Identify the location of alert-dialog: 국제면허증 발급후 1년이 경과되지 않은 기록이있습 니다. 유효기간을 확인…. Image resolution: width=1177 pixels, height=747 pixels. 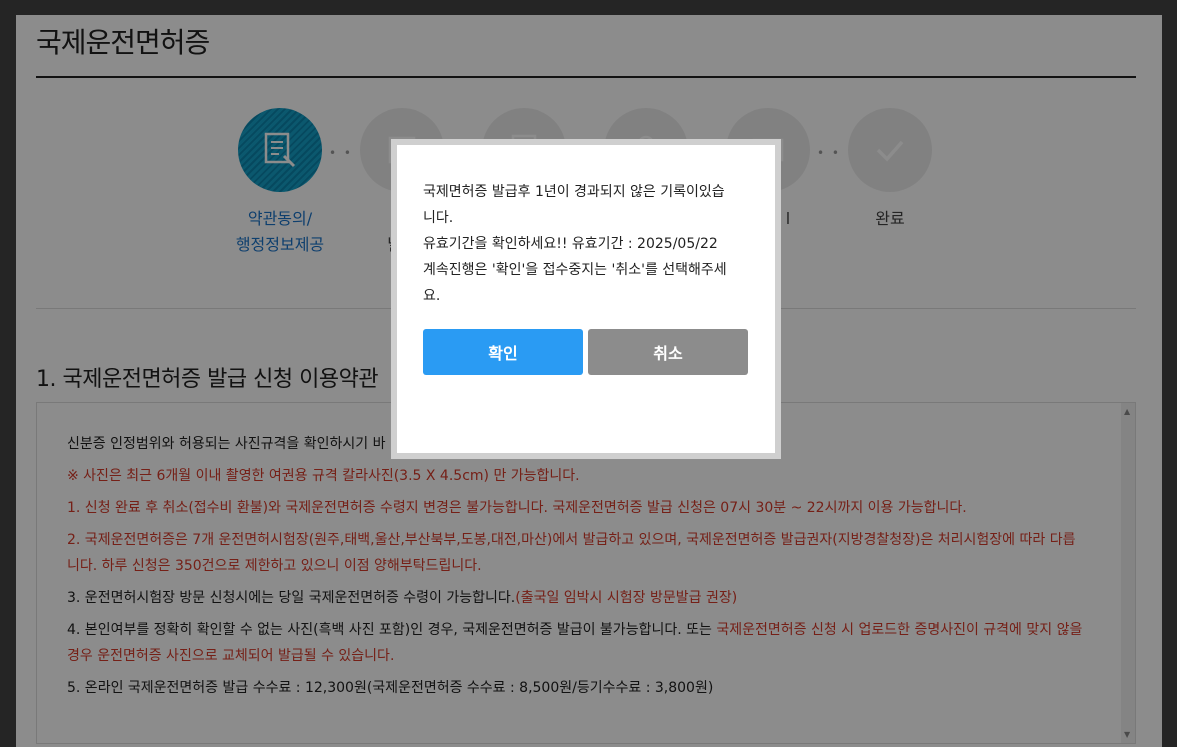
(586, 299).